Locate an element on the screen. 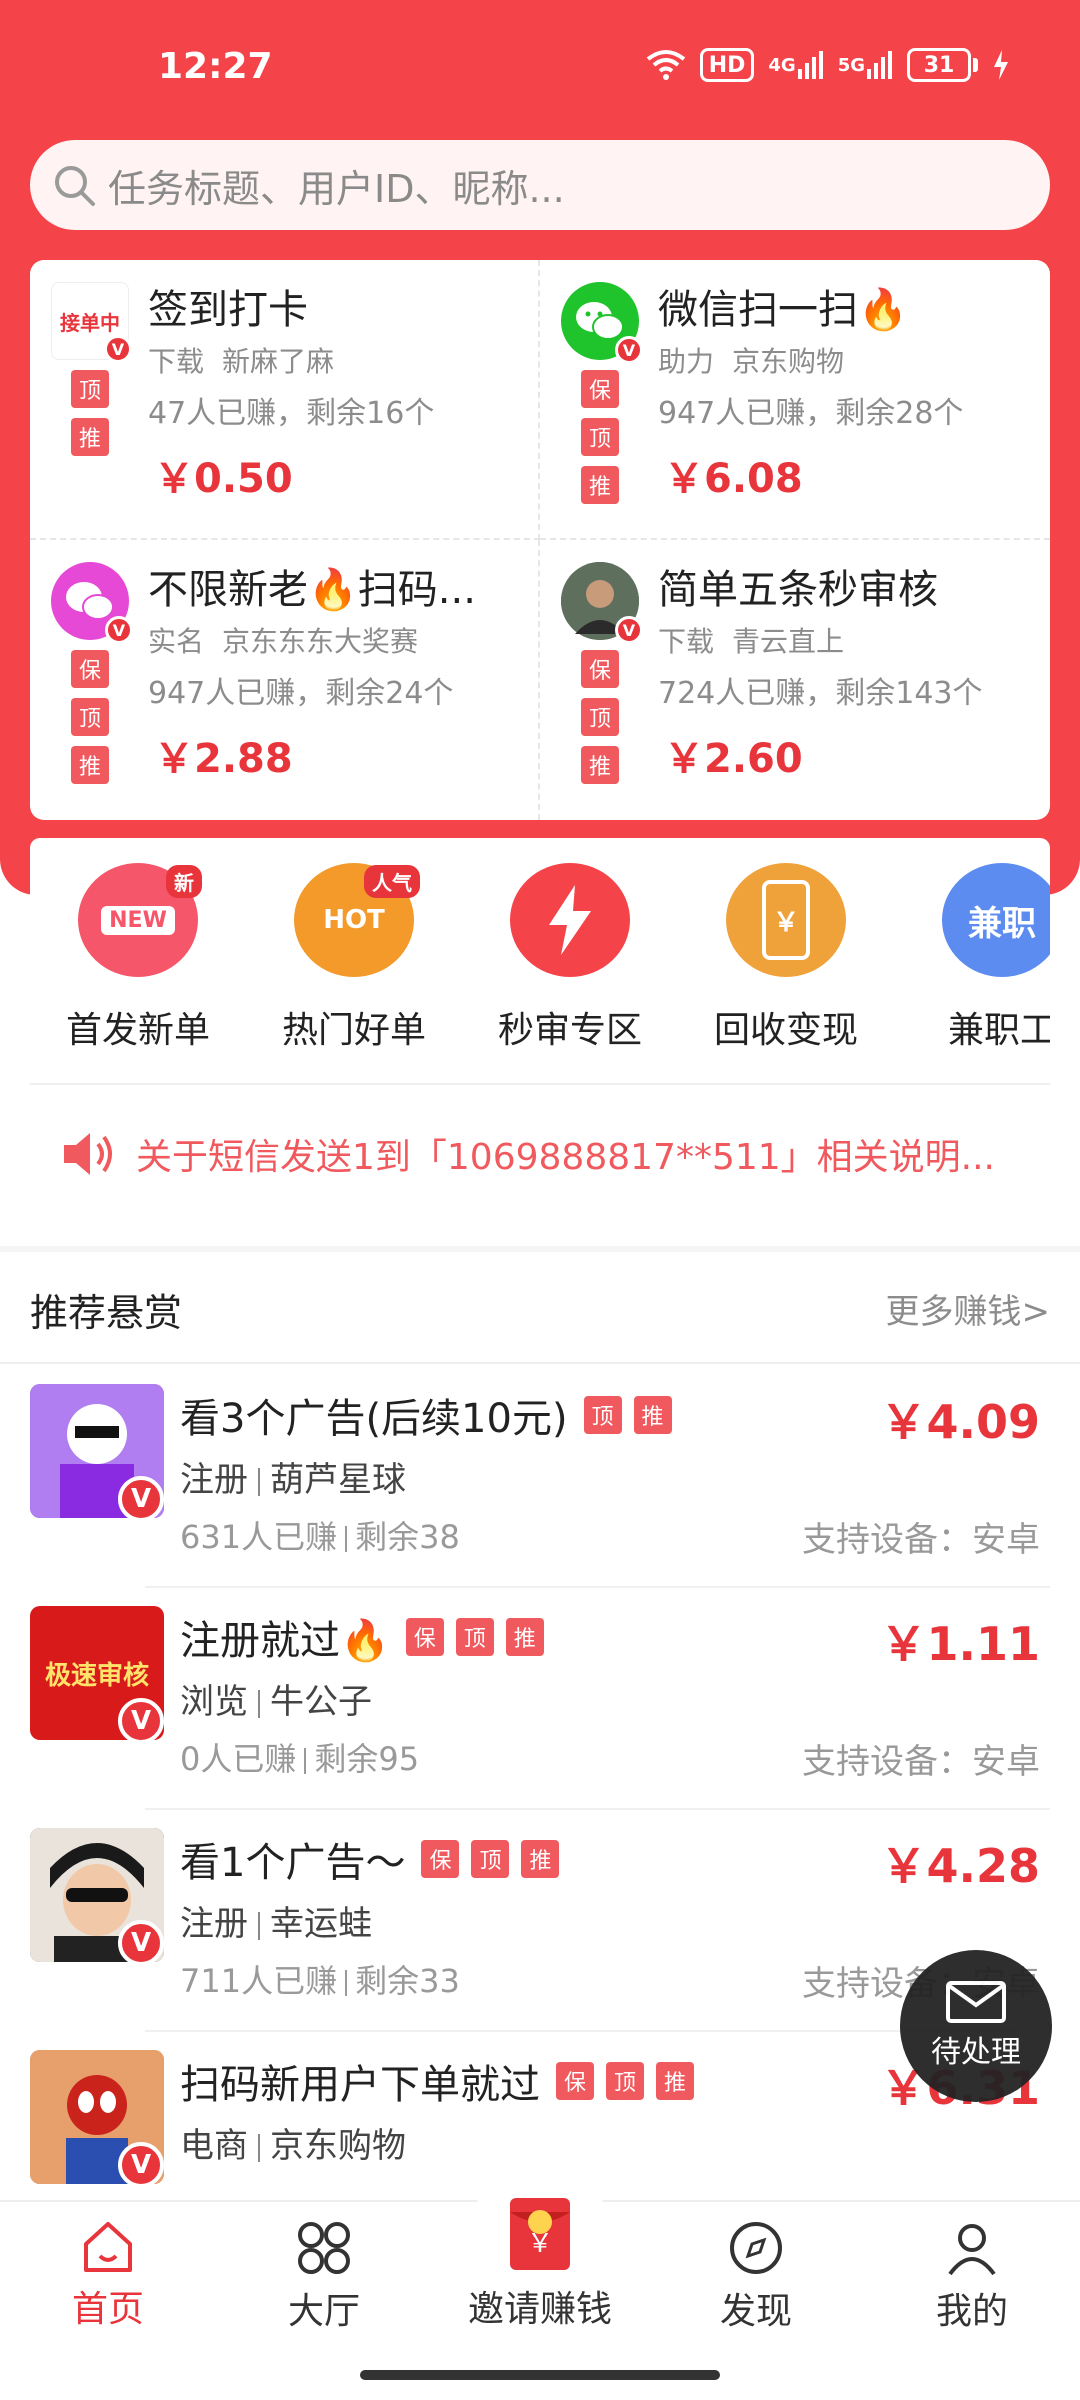 This screenshot has width=1080, height=2400. task-avatar: 接单中 V is located at coordinates (91, 322).